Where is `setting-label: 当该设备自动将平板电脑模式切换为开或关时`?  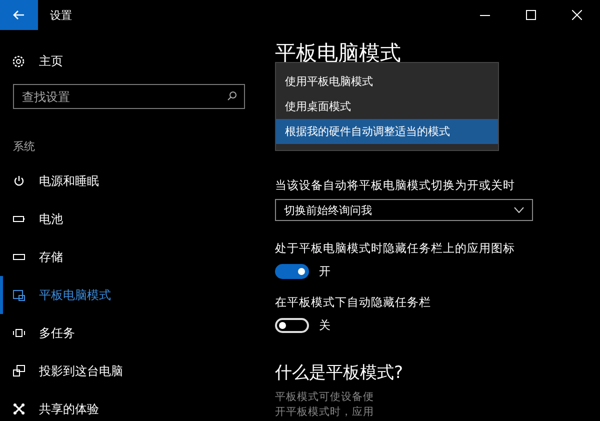
setting-label: 当该设备自动将平板电脑模式切换为开或关时 is located at coordinates (395, 185).